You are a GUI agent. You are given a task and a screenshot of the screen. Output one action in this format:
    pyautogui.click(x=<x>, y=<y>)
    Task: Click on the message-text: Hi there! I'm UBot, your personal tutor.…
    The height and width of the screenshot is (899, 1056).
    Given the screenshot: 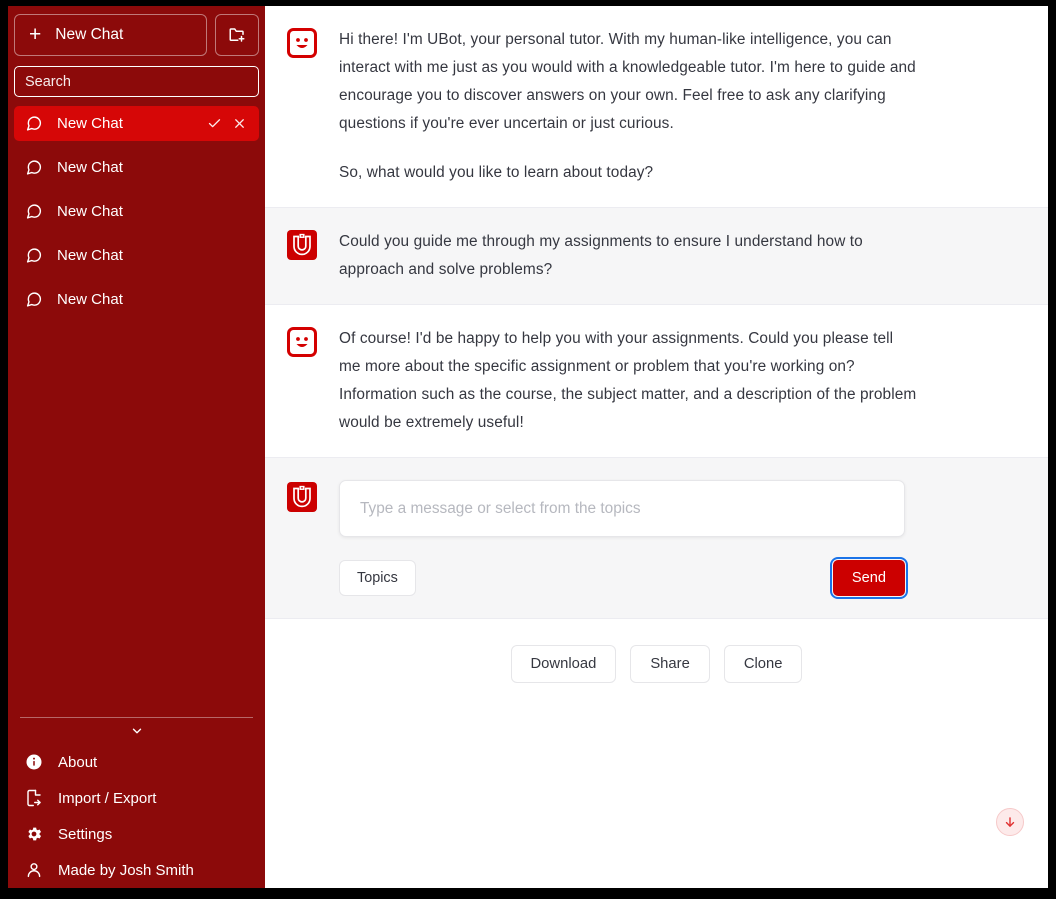 What is the action you would take?
    pyautogui.click(x=629, y=106)
    